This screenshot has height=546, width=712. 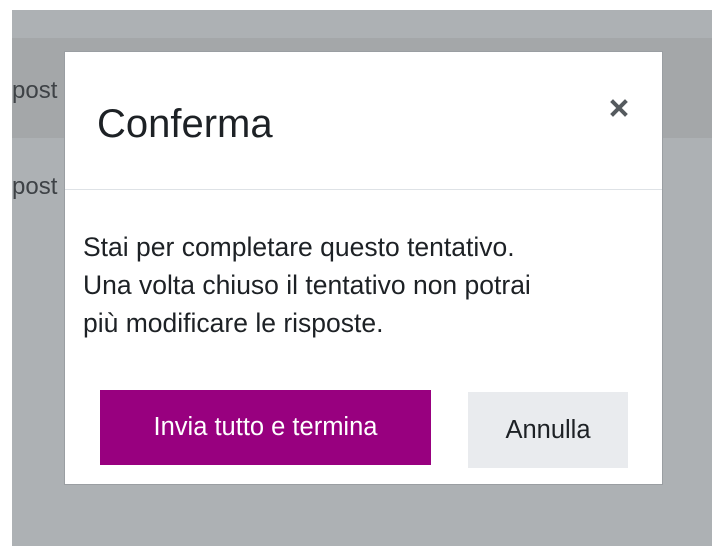 I want to click on close-button, so click(x=619, y=108).